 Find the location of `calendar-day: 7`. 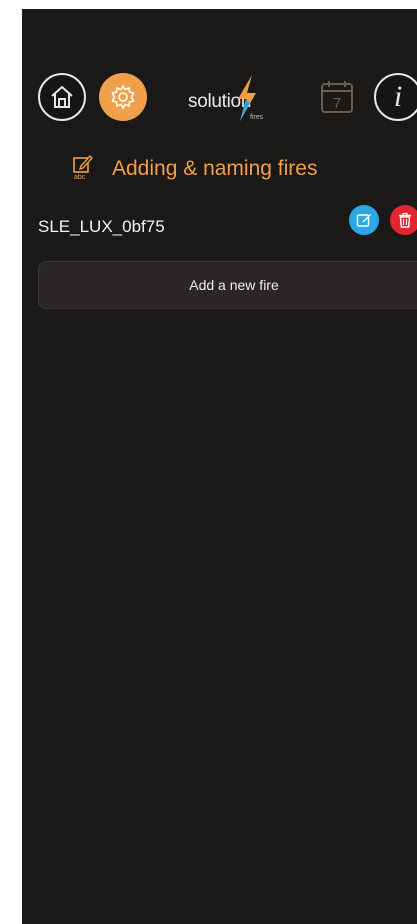

calendar-day: 7 is located at coordinates (337, 103).